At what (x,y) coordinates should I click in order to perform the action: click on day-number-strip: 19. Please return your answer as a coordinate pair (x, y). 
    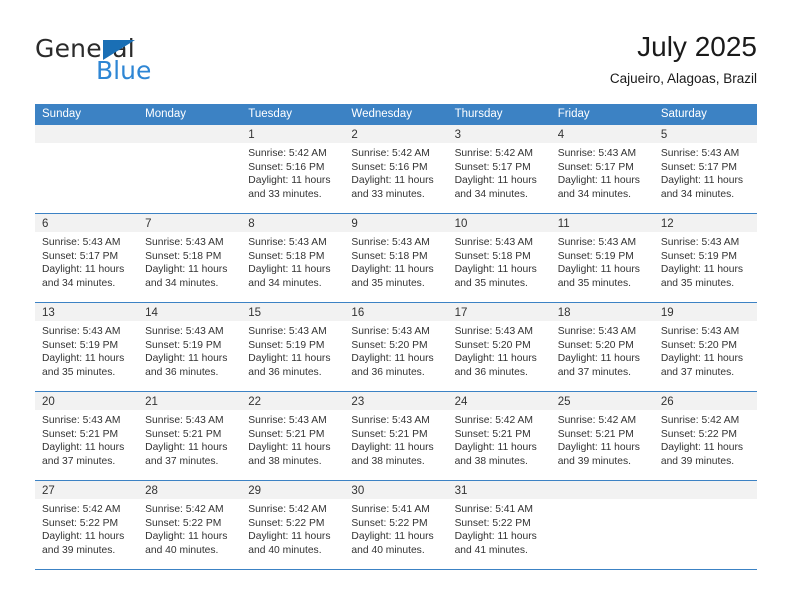
    Looking at the image, I should click on (705, 312).